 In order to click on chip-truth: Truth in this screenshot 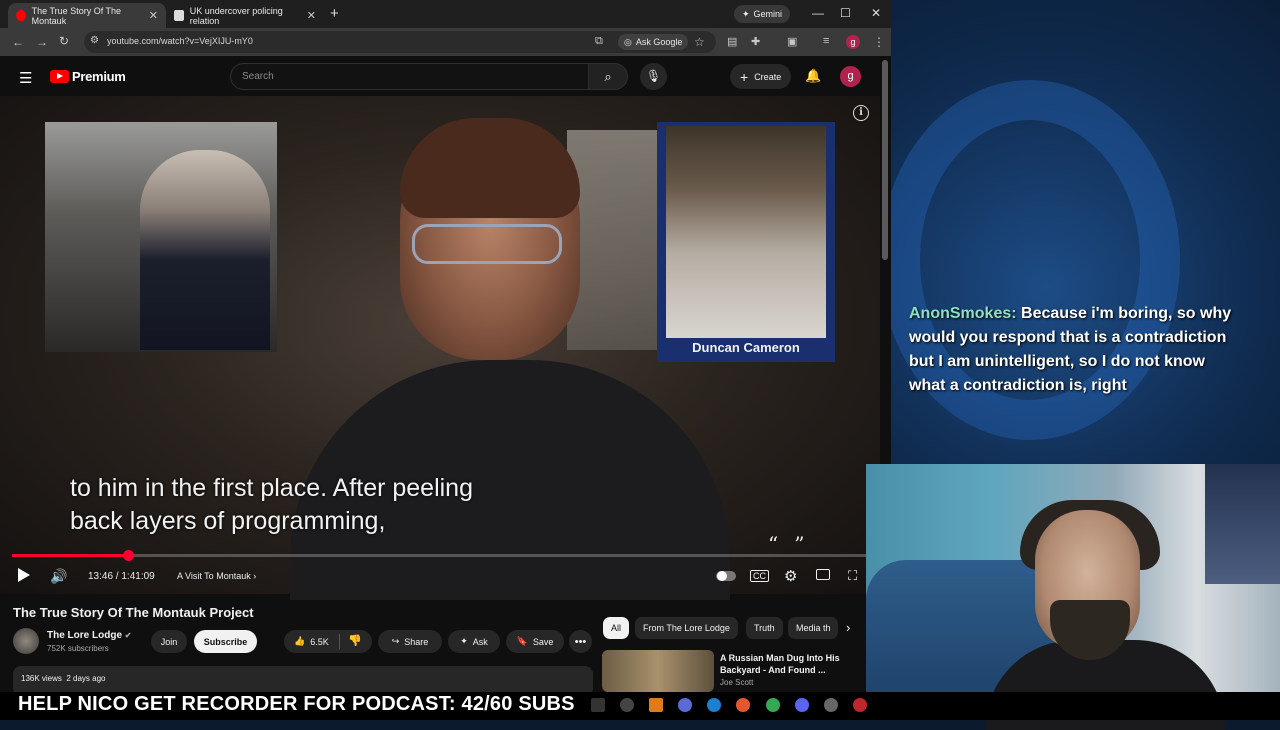, I will do `click(764, 628)`.